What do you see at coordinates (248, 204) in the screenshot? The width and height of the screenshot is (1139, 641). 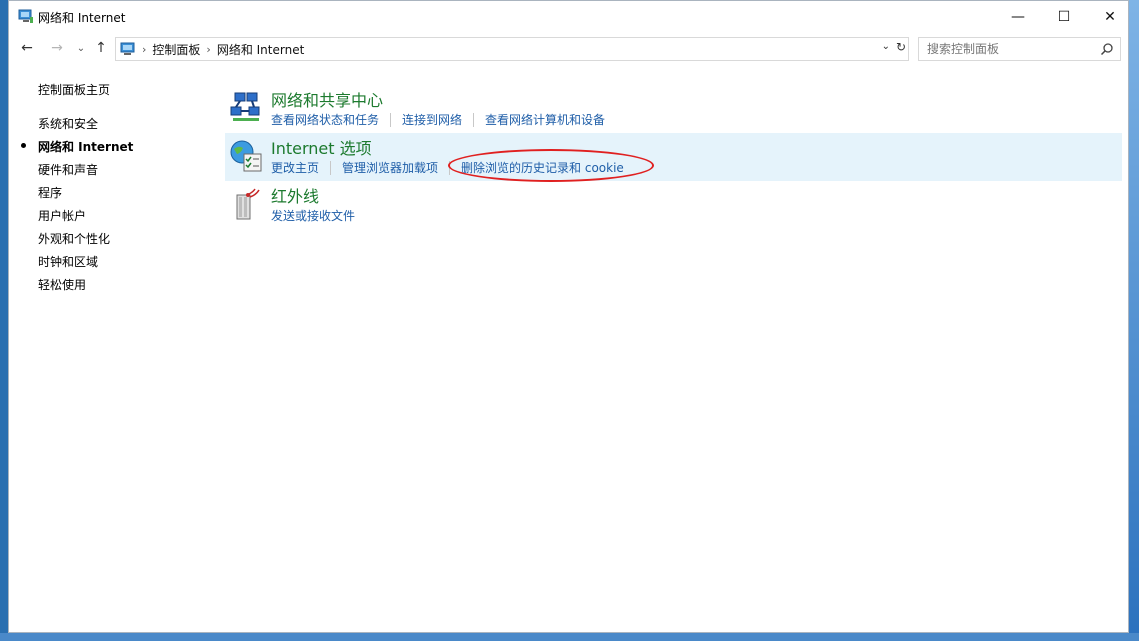 I see `infrared-icon` at bounding box center [248, 204].